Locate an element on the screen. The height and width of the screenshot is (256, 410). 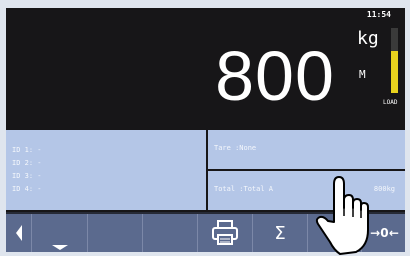
load-bar-fill is located at coordinates (394, 71).